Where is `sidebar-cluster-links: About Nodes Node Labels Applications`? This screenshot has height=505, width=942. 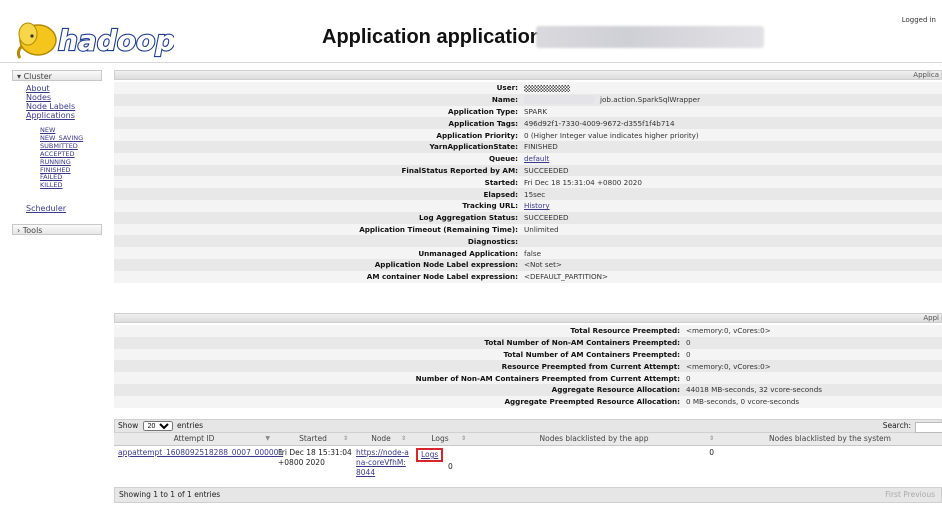 sidebar-cluster-links: About Nodes Node Labels Applications is located at coordinates (50, 102).